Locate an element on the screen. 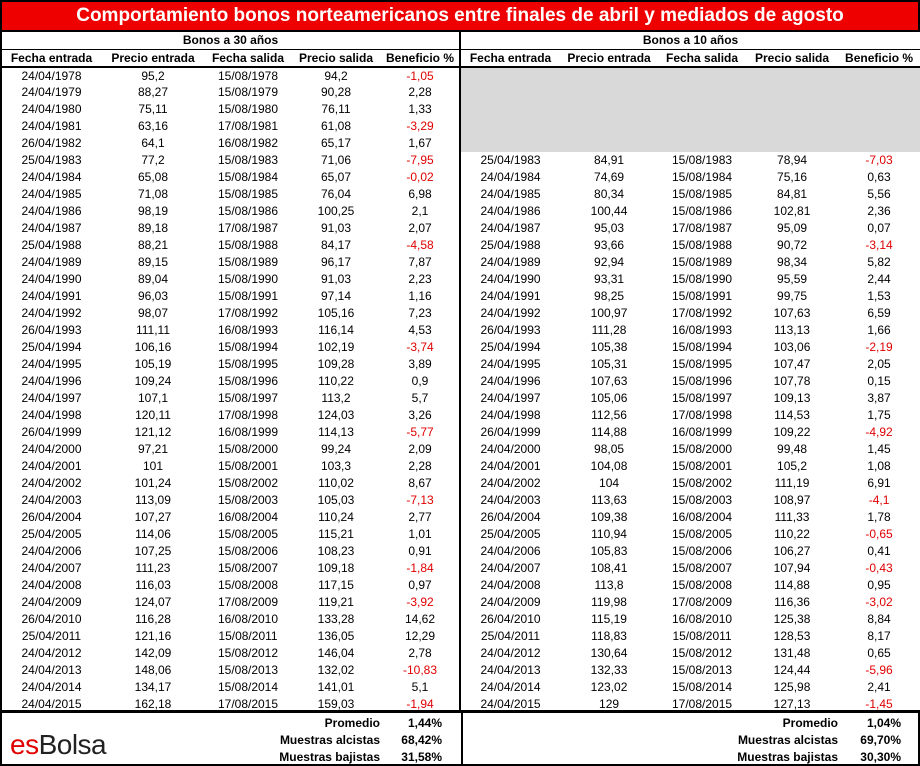 This screenshot has width=920, height=766. table-cell: 98,19 is located at coordinates (153, 211).